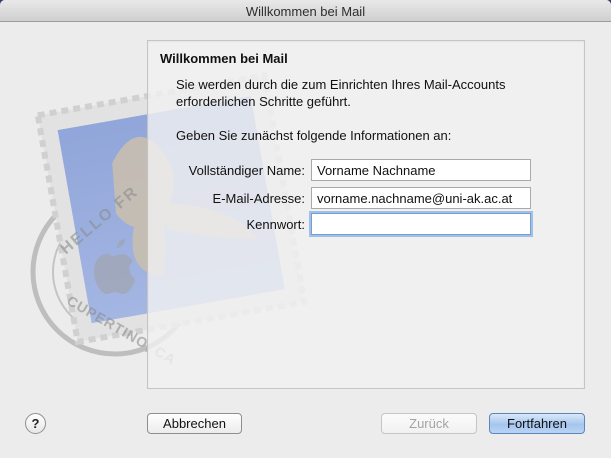 This screenshot has width=611, height=458. I want to click on intro-line-2: erforderlichen Schritte geführt., so click(263, 101).